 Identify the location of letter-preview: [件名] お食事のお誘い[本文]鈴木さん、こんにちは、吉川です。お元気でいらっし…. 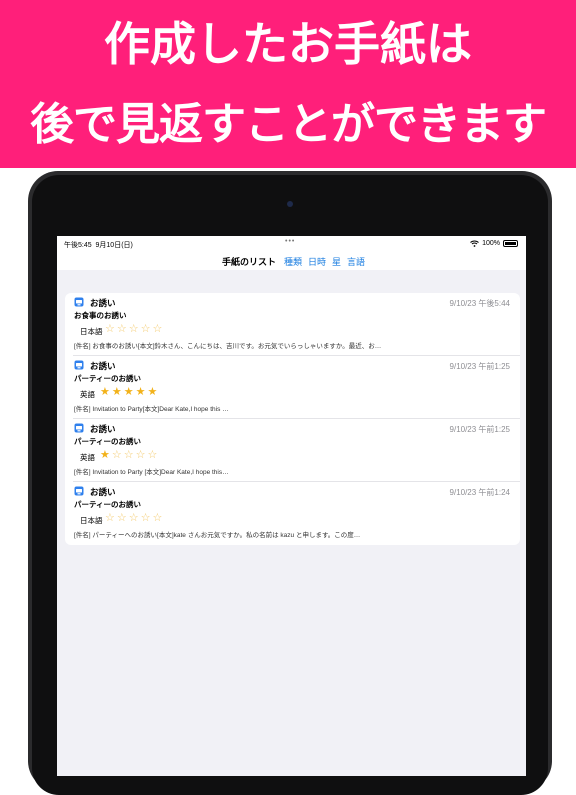
(228, 346).